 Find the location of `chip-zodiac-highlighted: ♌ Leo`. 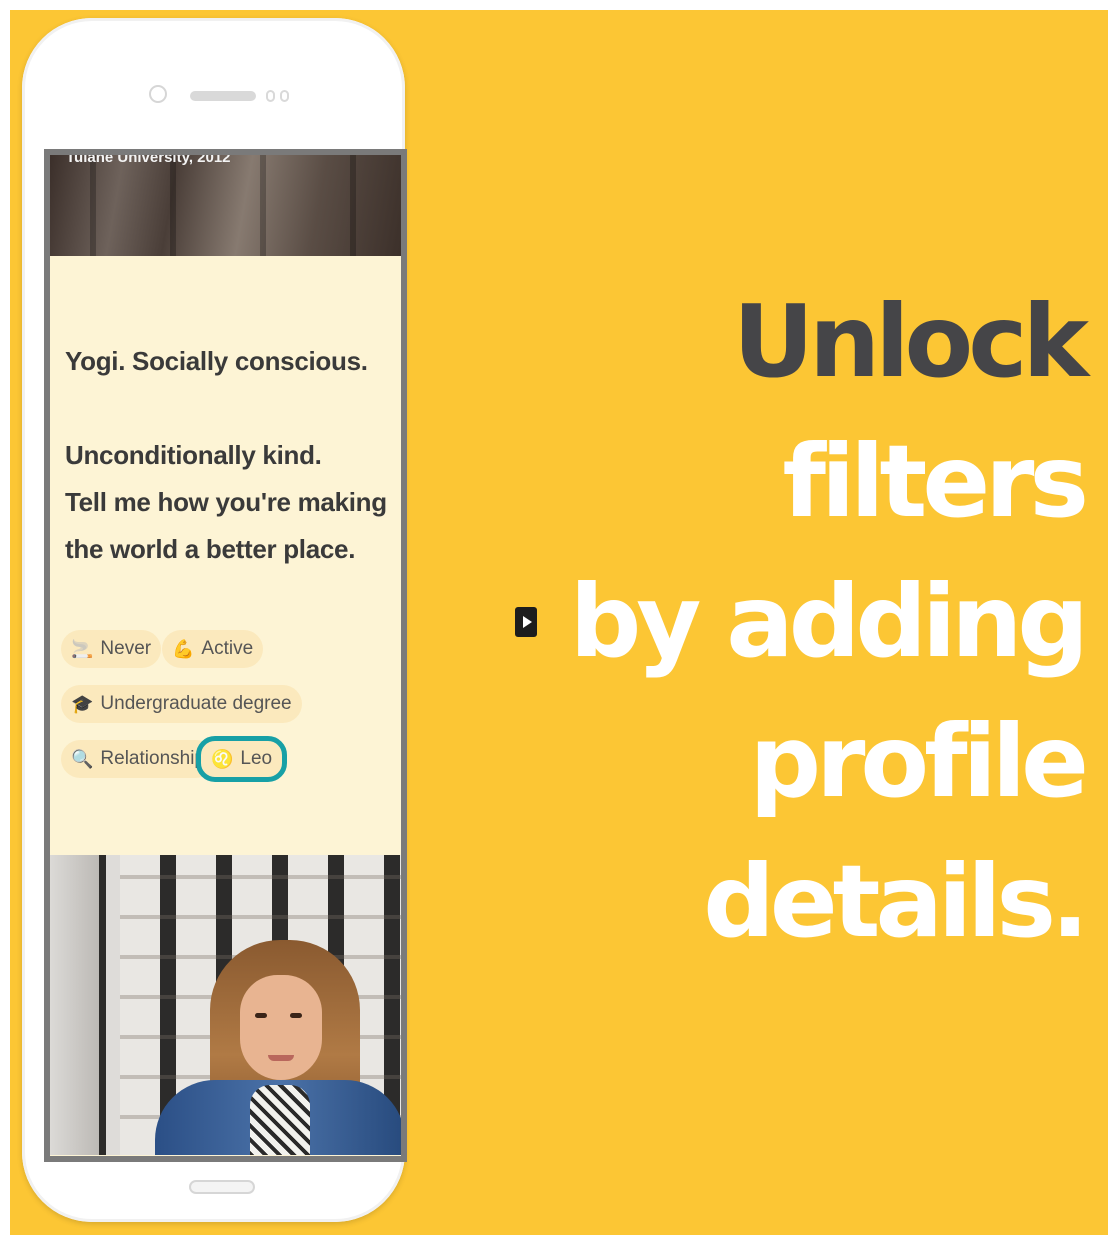

chip-zodiac-highlighted: ♌ Leo is located at coordinates (242, 759).